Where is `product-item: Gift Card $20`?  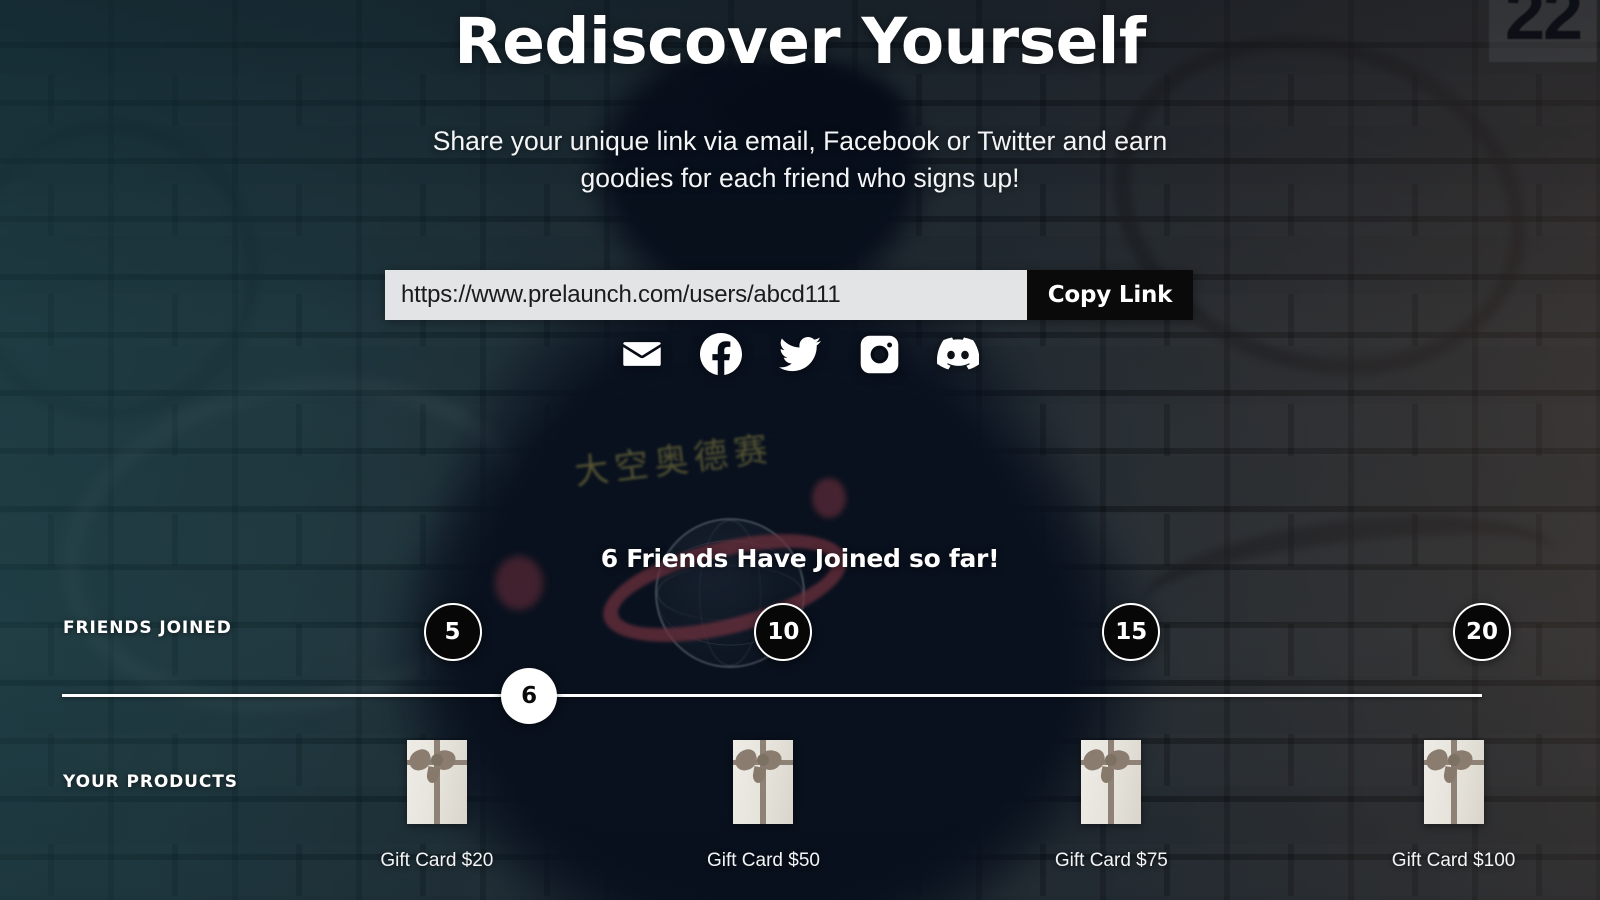
product-item: Gift Card $20 is located at coordinates (437, 806).